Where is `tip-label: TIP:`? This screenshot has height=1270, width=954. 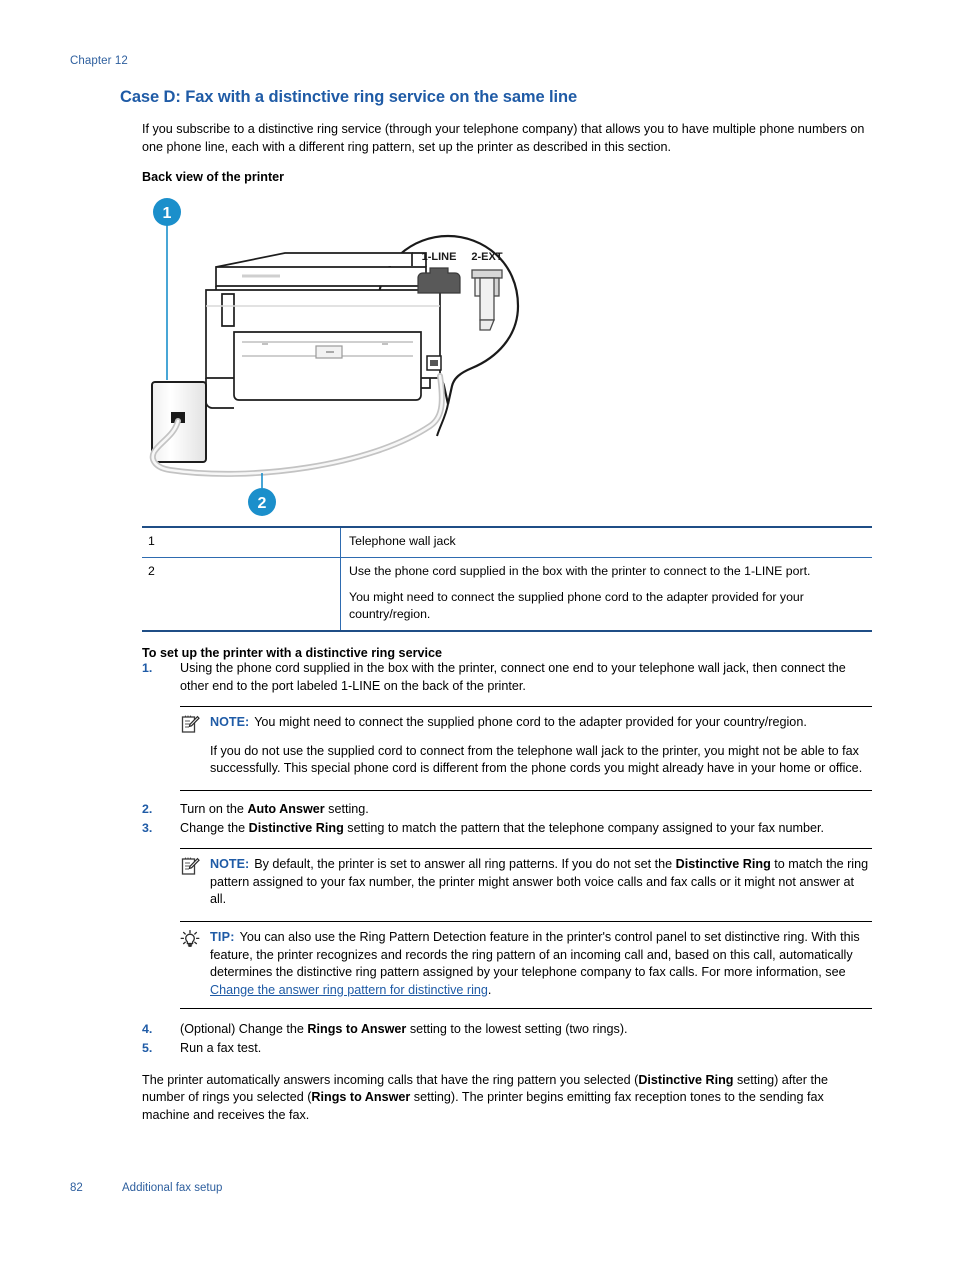
tip-label: TIP: is located at coordinates (222, 936).